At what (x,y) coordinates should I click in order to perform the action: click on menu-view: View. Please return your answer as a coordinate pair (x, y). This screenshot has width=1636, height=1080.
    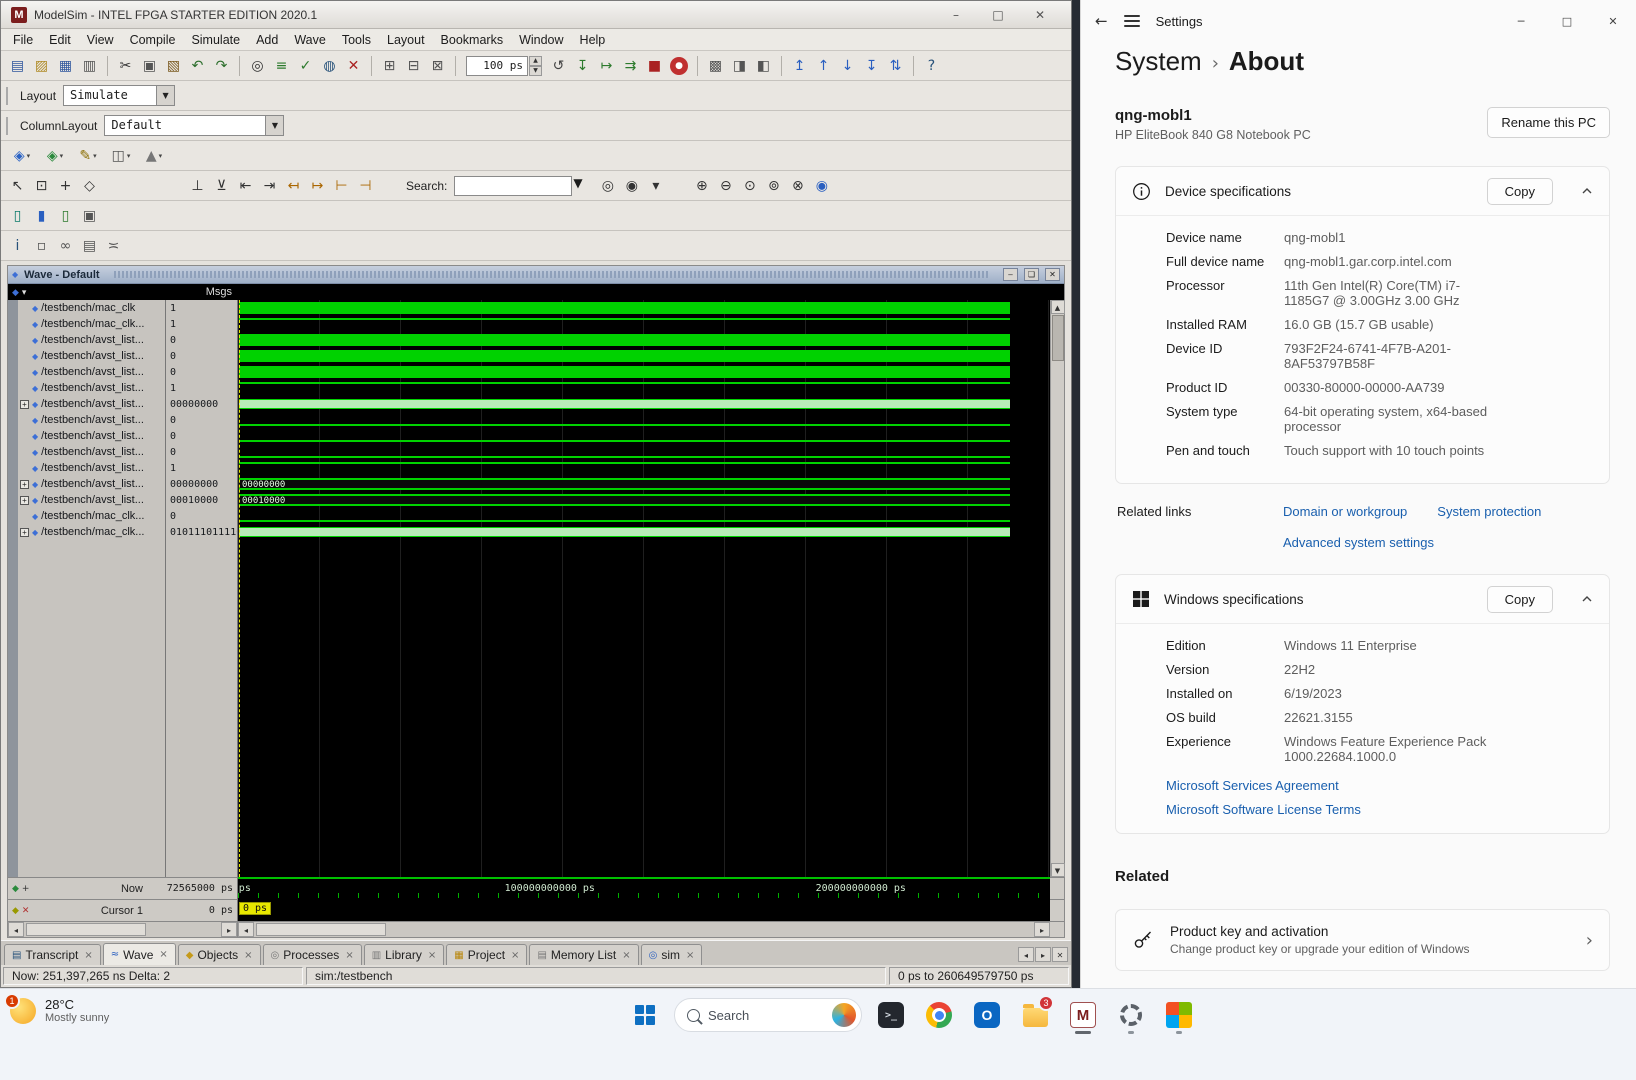
    Looking at the image, I should click on (100, 40).